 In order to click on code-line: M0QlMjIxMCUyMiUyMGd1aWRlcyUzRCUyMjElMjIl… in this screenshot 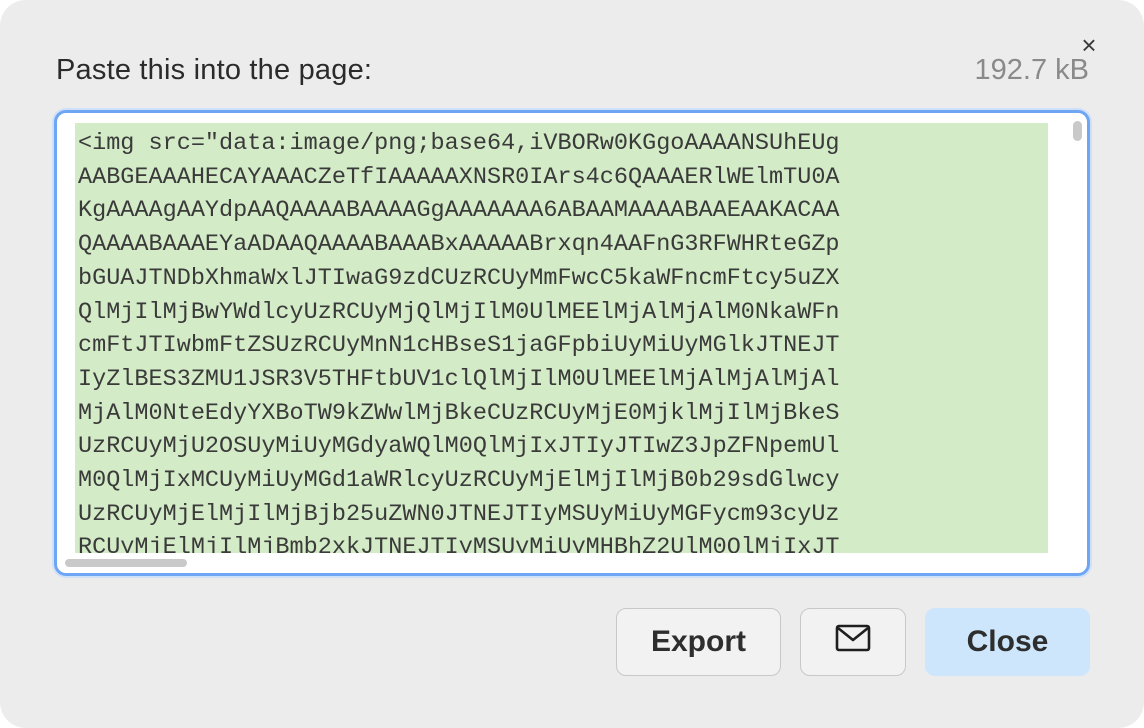, I will do `click(459, 481)`.